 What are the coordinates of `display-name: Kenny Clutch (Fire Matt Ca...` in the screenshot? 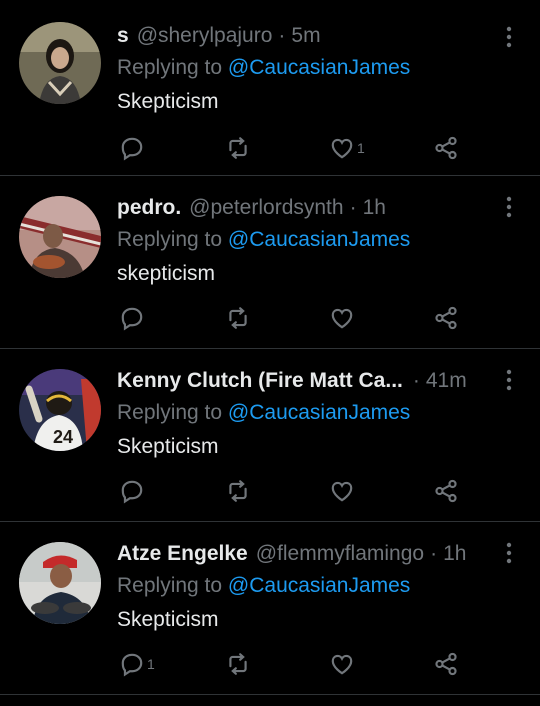 It's located at (260, 381).